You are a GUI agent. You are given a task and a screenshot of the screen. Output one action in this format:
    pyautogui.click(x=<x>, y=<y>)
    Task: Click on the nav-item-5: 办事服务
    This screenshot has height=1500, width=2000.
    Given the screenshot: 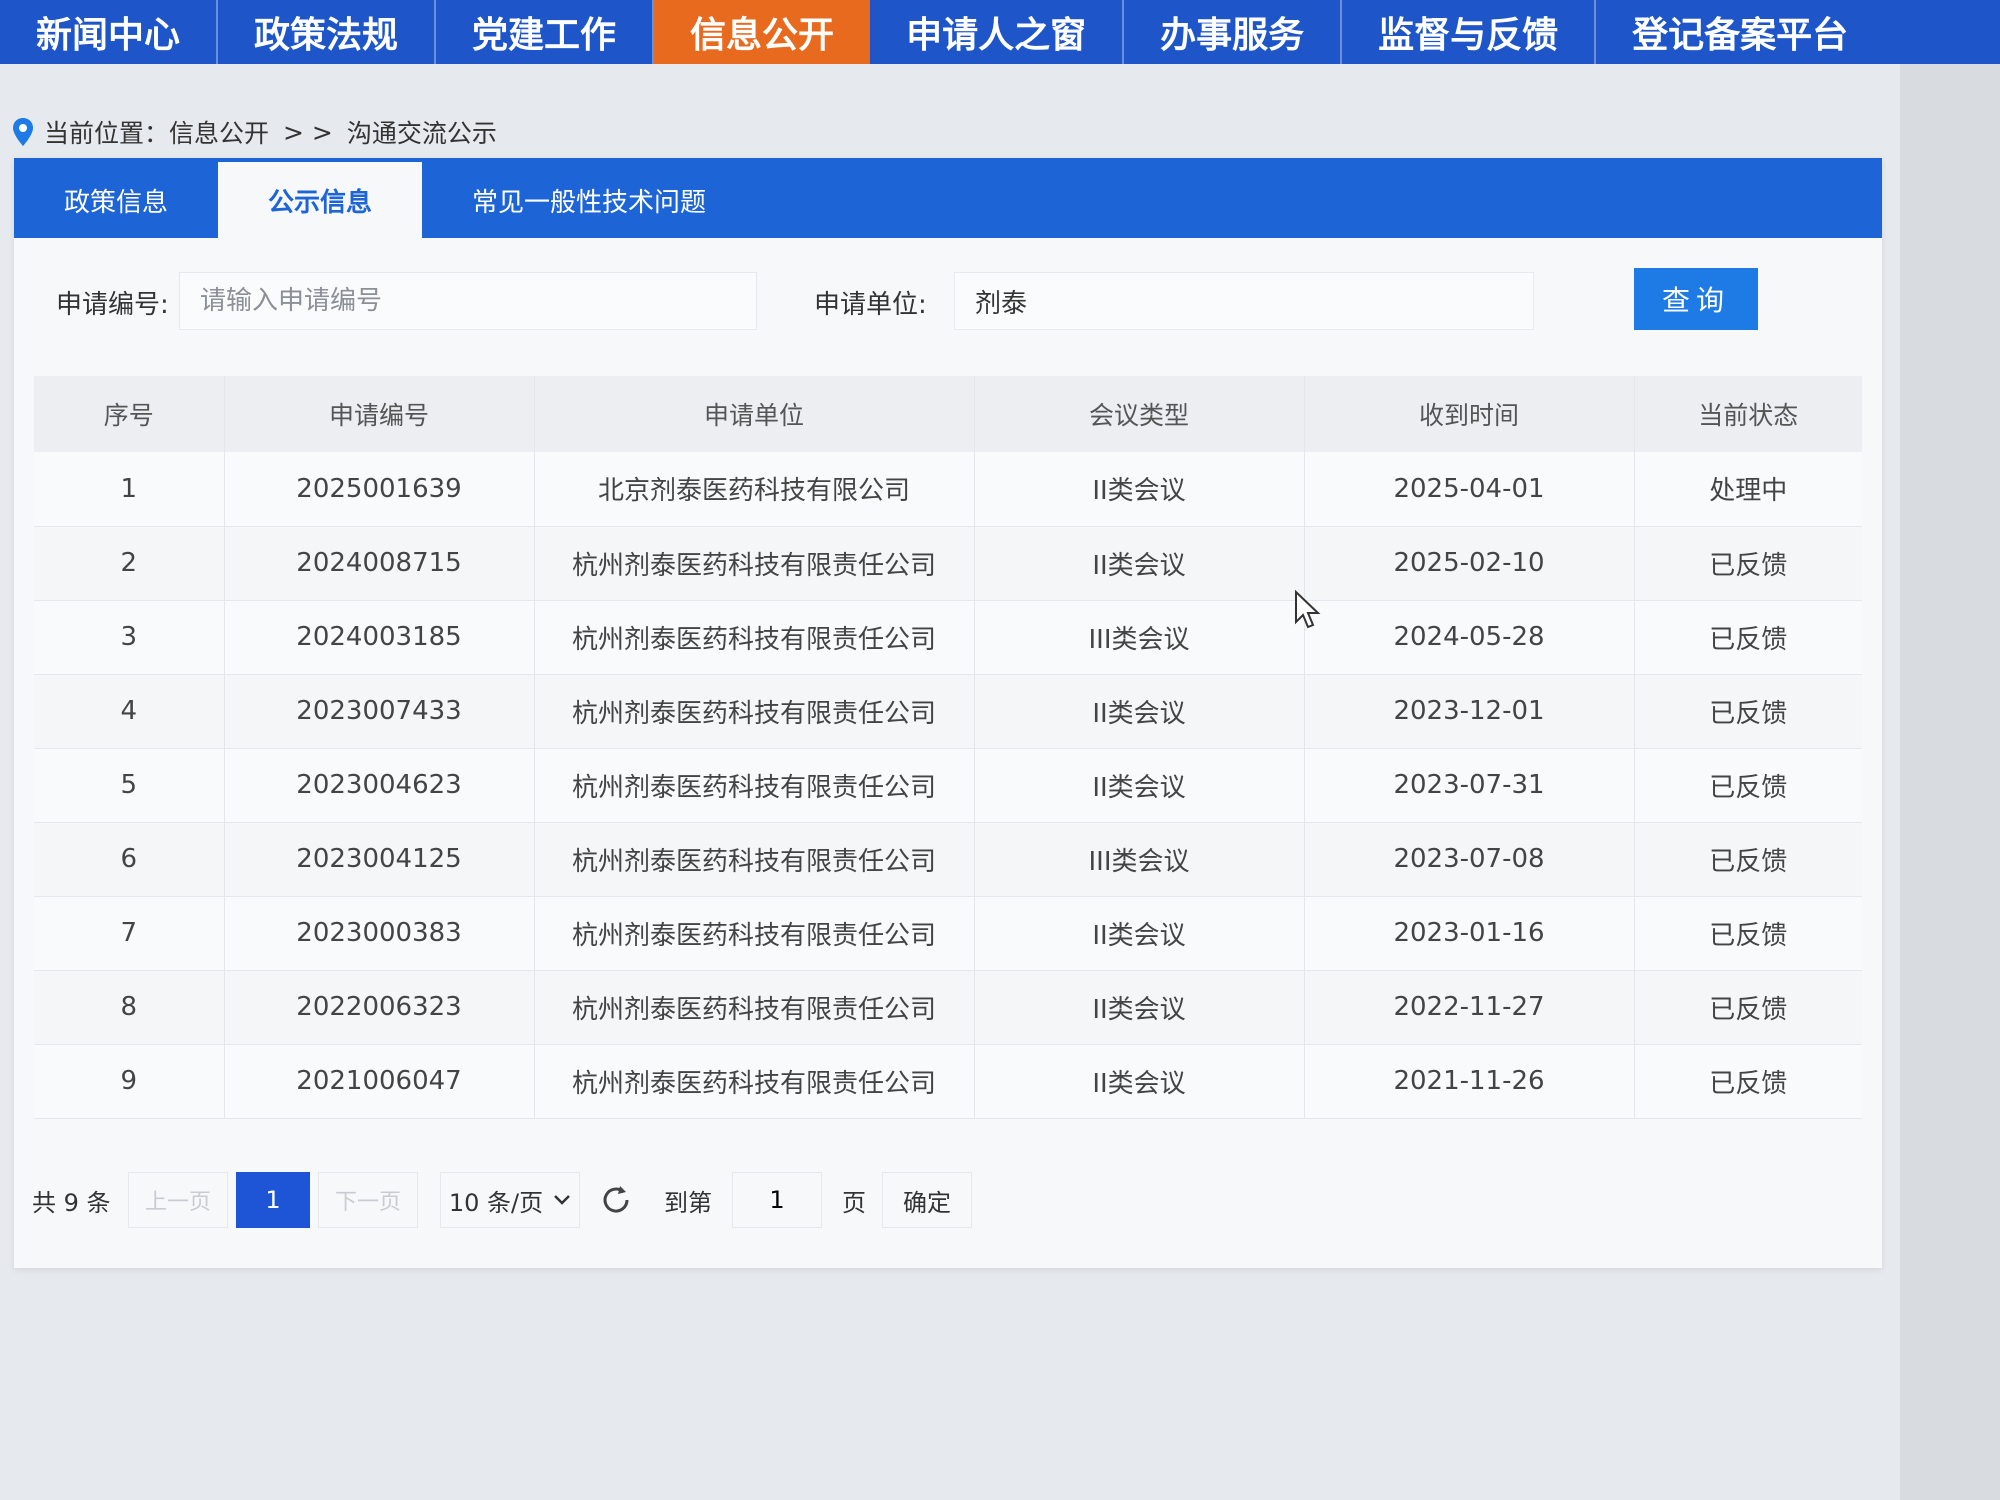 What is the action you would take?
    pyautogui.click(x=1233, y=32)
    